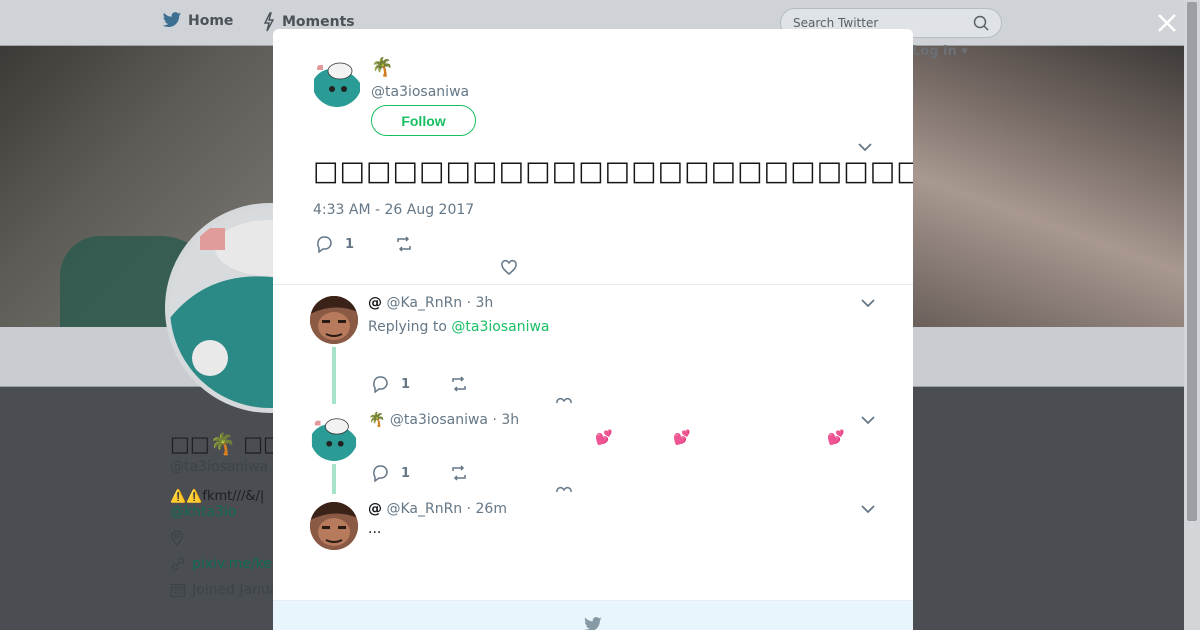  Describe the element at coordinates (981, 23) in the screenshot. I see `search-icon` at that location.